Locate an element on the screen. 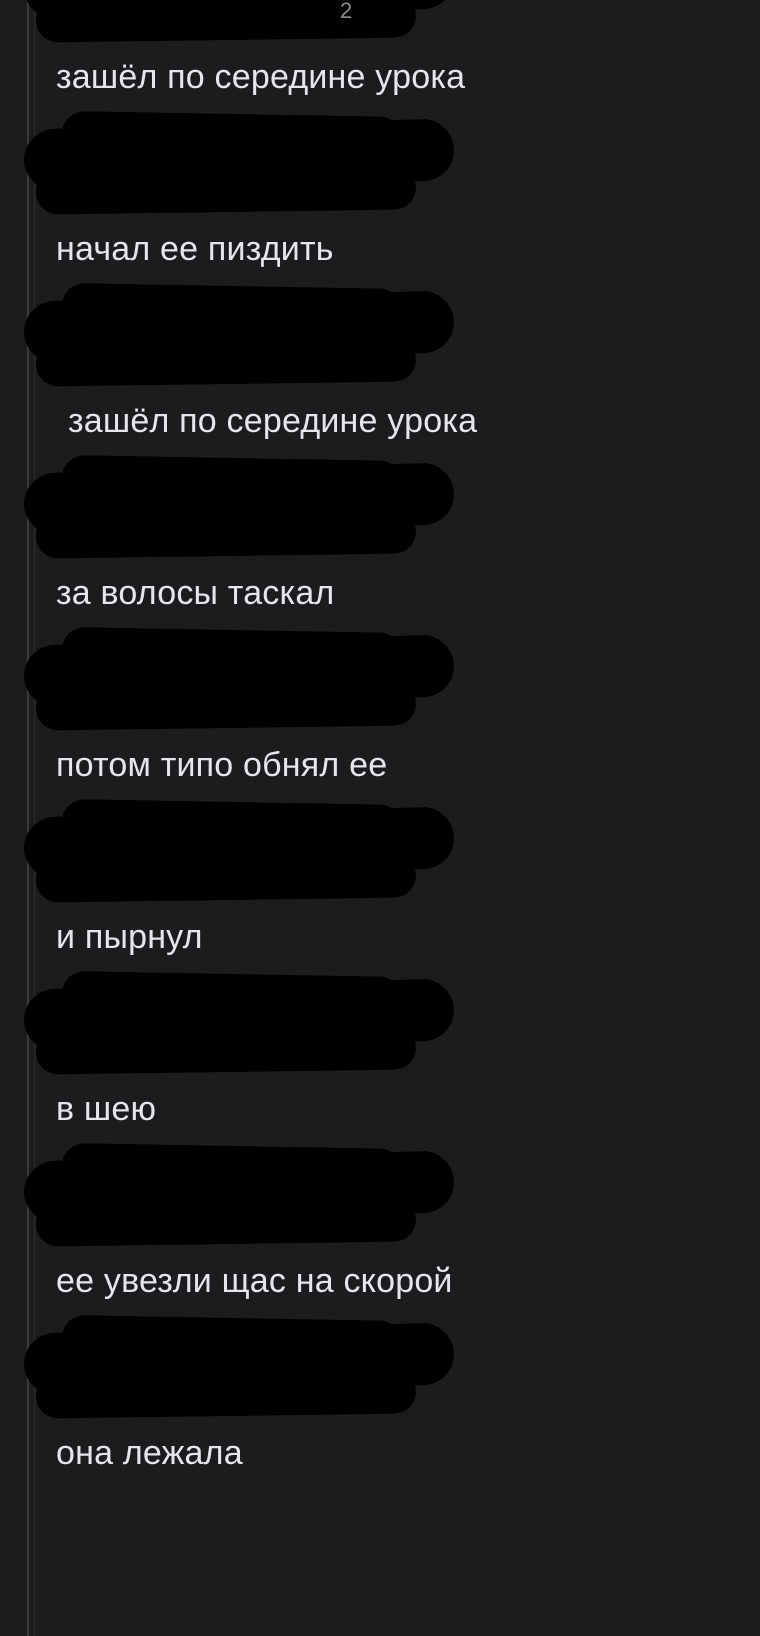 Image resolution: width=760 pixels, height=1636 pixels. message-text: ее увезли щас на скорой is located at coordinates (254, 1281).